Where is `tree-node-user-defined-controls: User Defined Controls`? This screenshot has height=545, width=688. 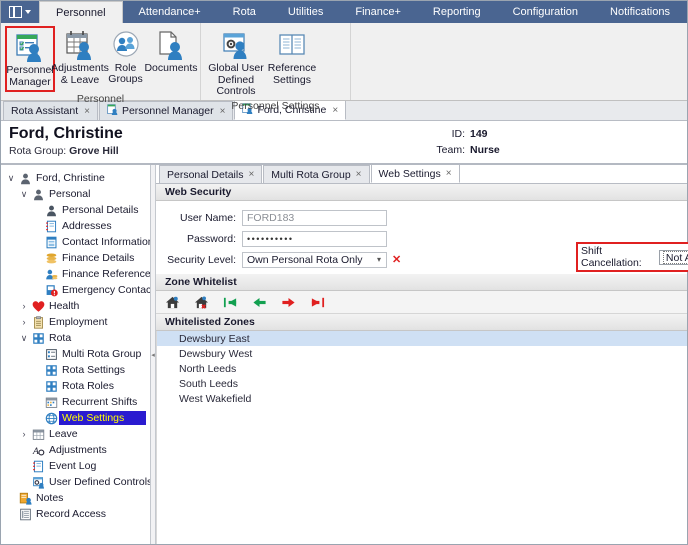
tree-node-user-defined-controls: User Defined Controls is located at coordinates (75, 482).